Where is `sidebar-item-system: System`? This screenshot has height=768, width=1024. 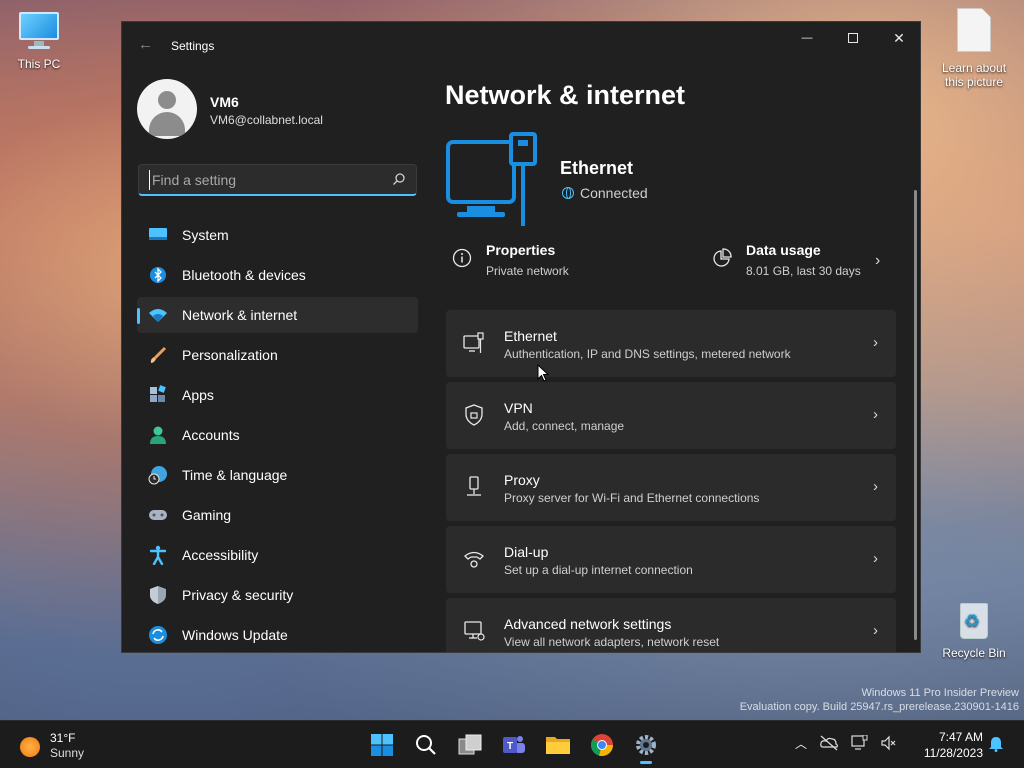
sidebar-item-system: System is located at coordinates (277, 235).